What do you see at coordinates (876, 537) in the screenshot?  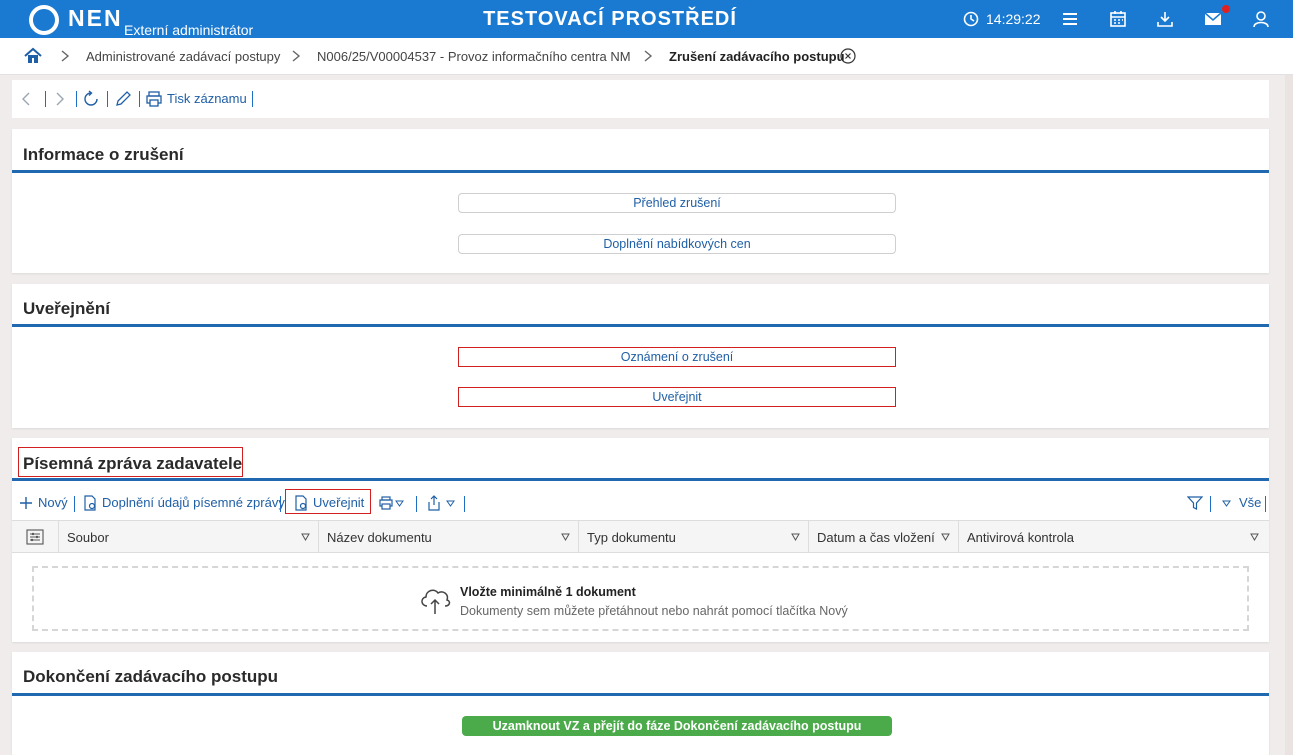 I see `column-label: Datum a čas vložení` at bounding box center [876, 537].